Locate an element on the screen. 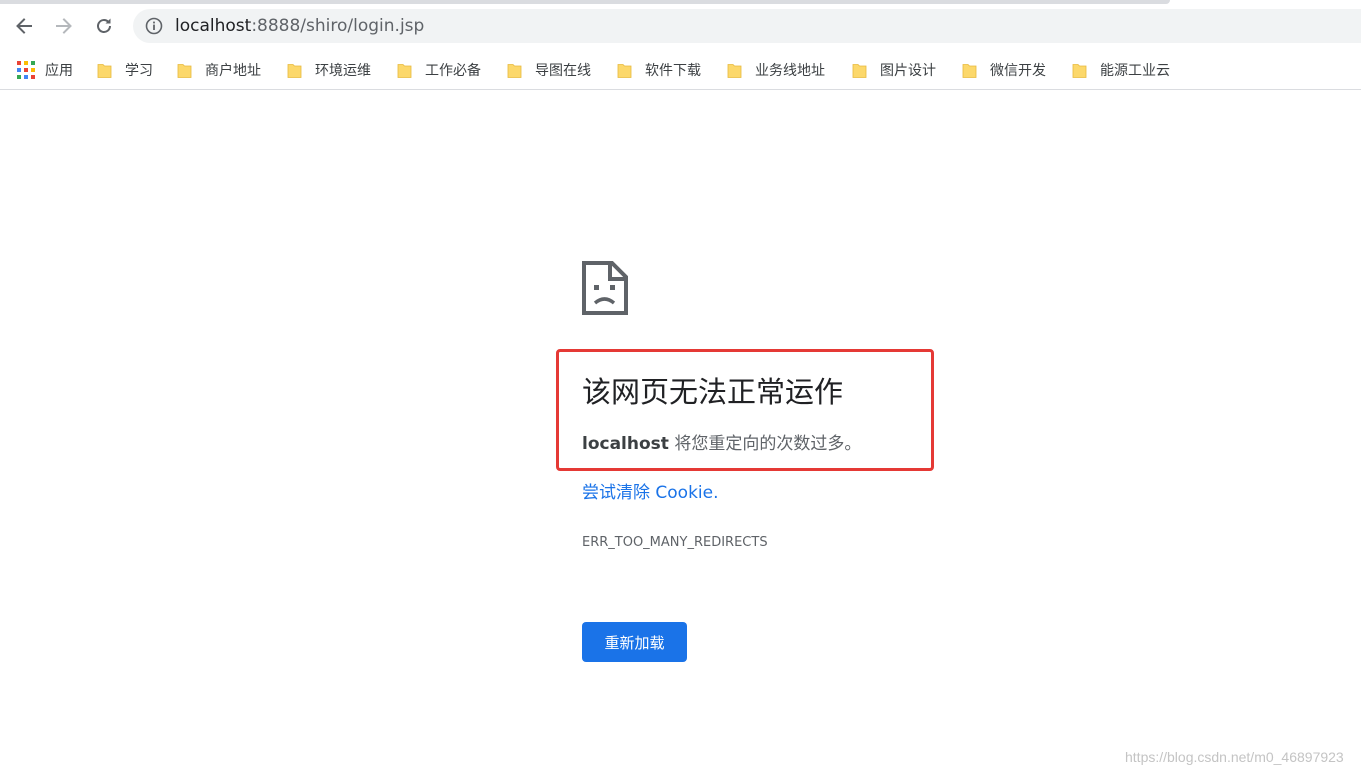 The image size is (1361, 775). forward-button is located at coordinates (64, 26).